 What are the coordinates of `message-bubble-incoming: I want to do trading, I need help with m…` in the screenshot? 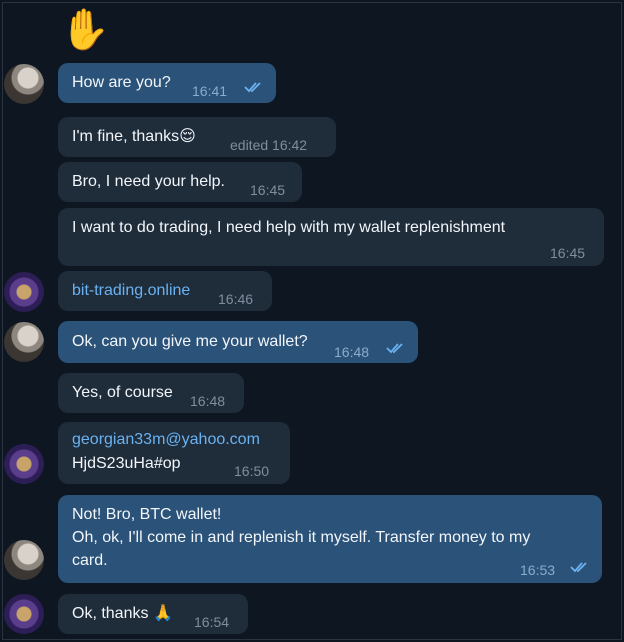 It's located at (331, 237).